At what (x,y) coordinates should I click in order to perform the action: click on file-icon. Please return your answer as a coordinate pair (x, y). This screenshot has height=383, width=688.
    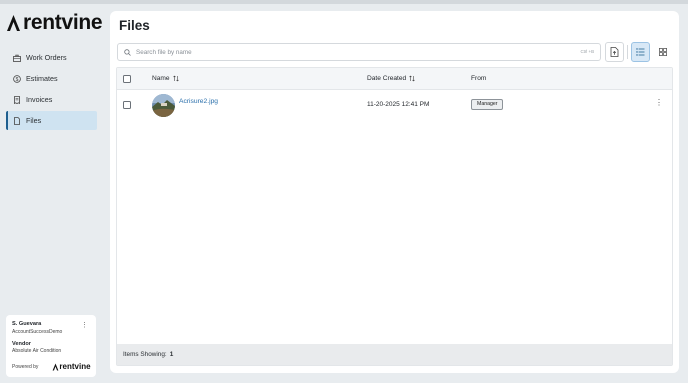
    Looking at the image, I should click on (17, 120).